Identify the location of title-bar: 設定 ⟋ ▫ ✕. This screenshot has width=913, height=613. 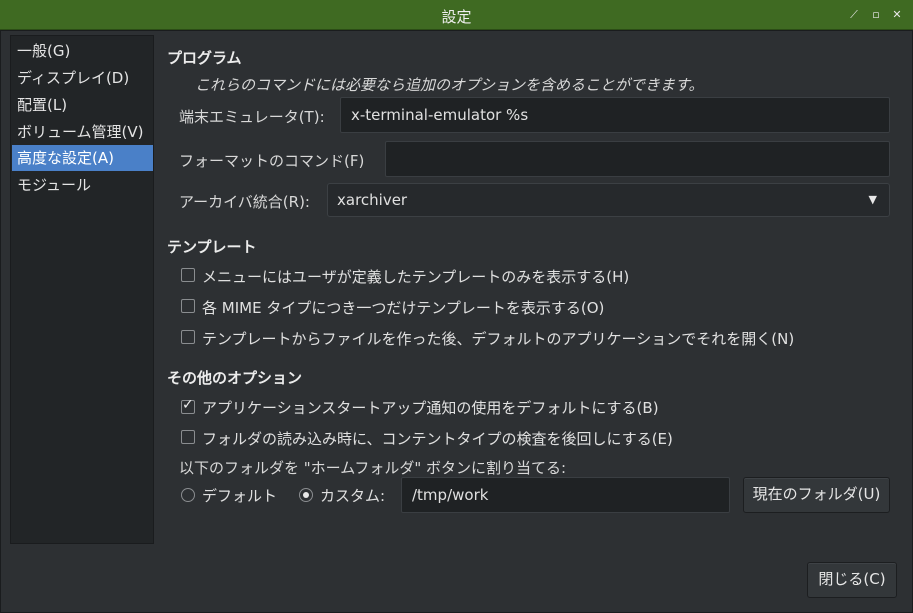
(456, 15).